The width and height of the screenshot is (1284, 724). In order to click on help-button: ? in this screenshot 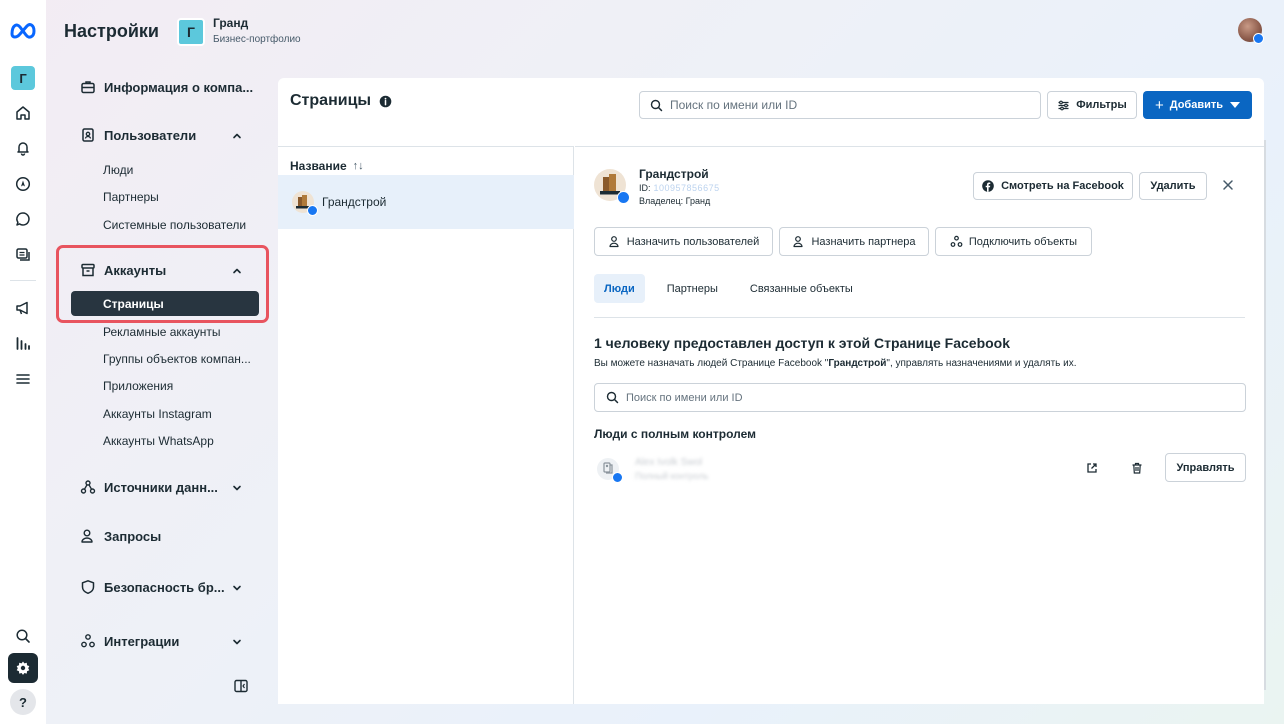, I will do `click(23, 702)`.